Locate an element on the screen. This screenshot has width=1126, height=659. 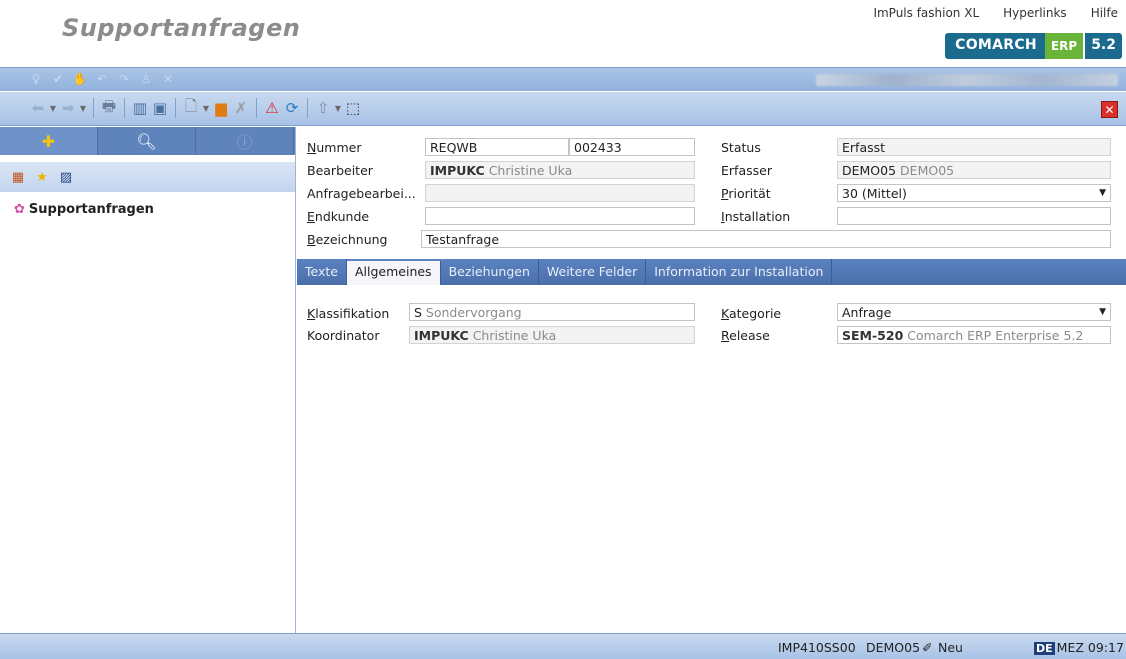
status-field: Erfasst is located at coordinates (974, 147).